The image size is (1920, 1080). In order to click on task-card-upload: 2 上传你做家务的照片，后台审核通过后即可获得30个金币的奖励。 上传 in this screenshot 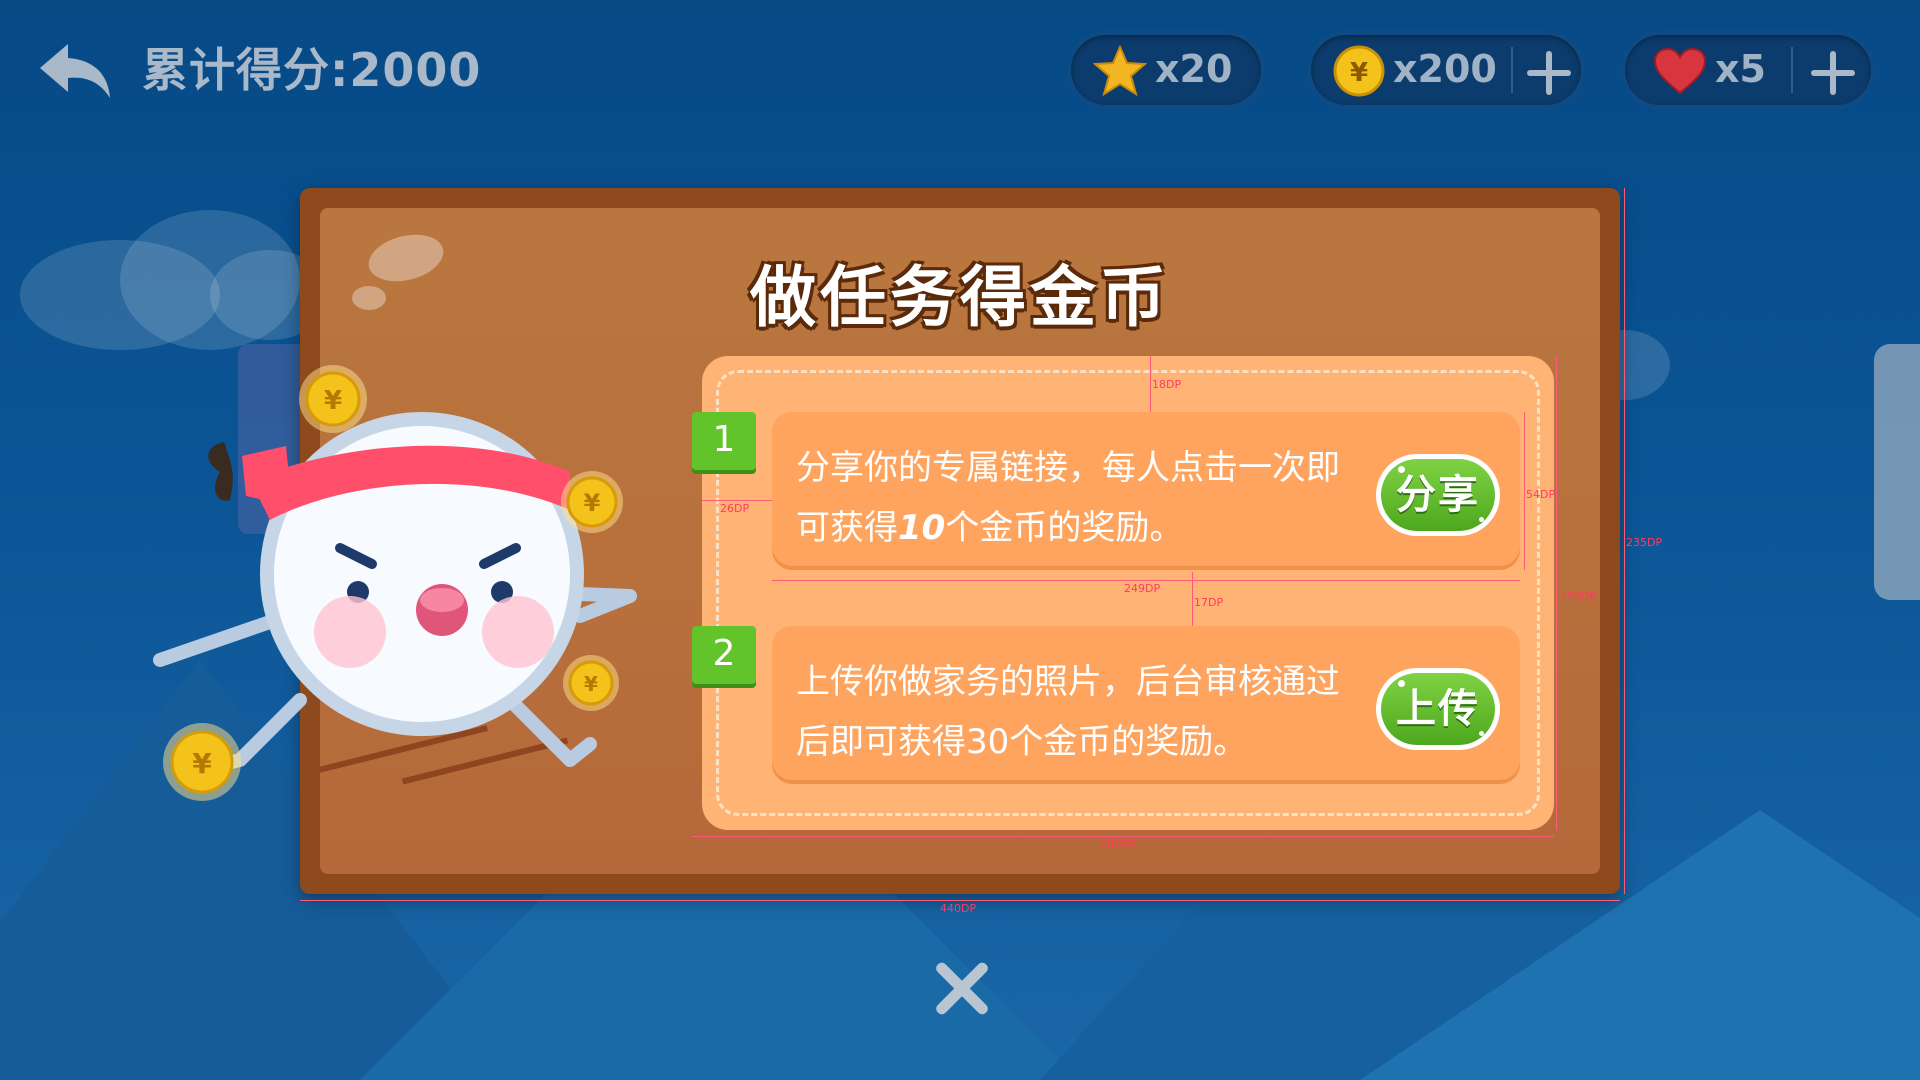, I will do `click(1106, 705)`.